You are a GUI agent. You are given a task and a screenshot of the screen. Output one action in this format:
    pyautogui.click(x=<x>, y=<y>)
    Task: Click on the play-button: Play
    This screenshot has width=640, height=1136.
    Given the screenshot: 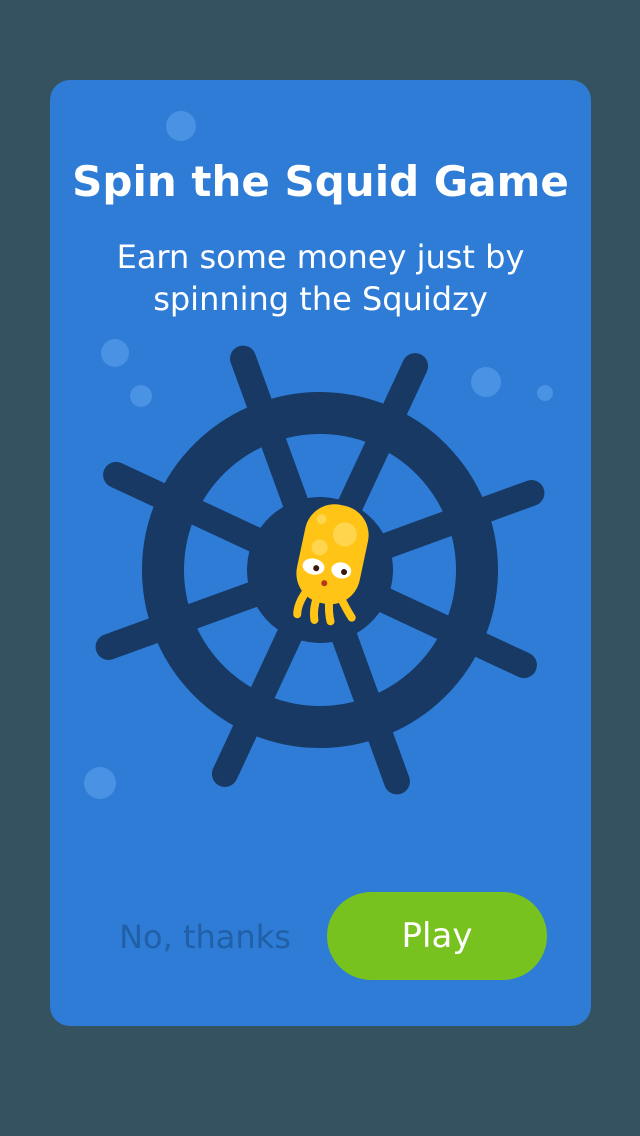 What is the action you would take?
    pyautogui.click(x=437, y=936)
    